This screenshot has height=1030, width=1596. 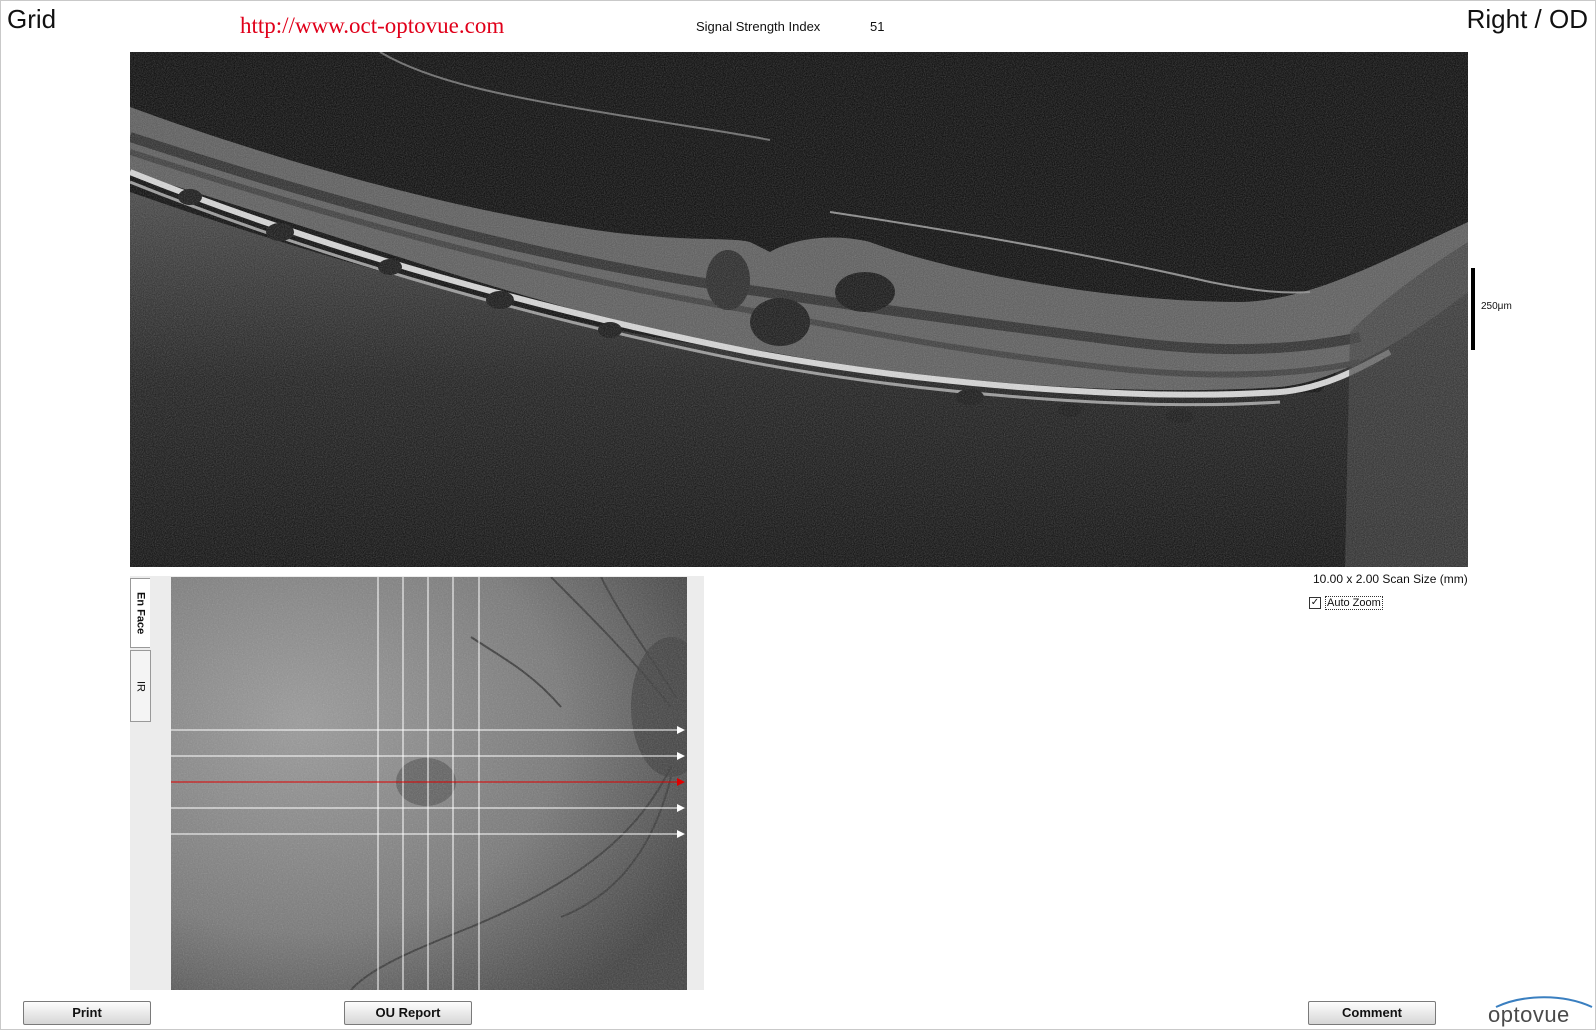 I want to click on tab-ir: IR, so click(x=140, y=686).